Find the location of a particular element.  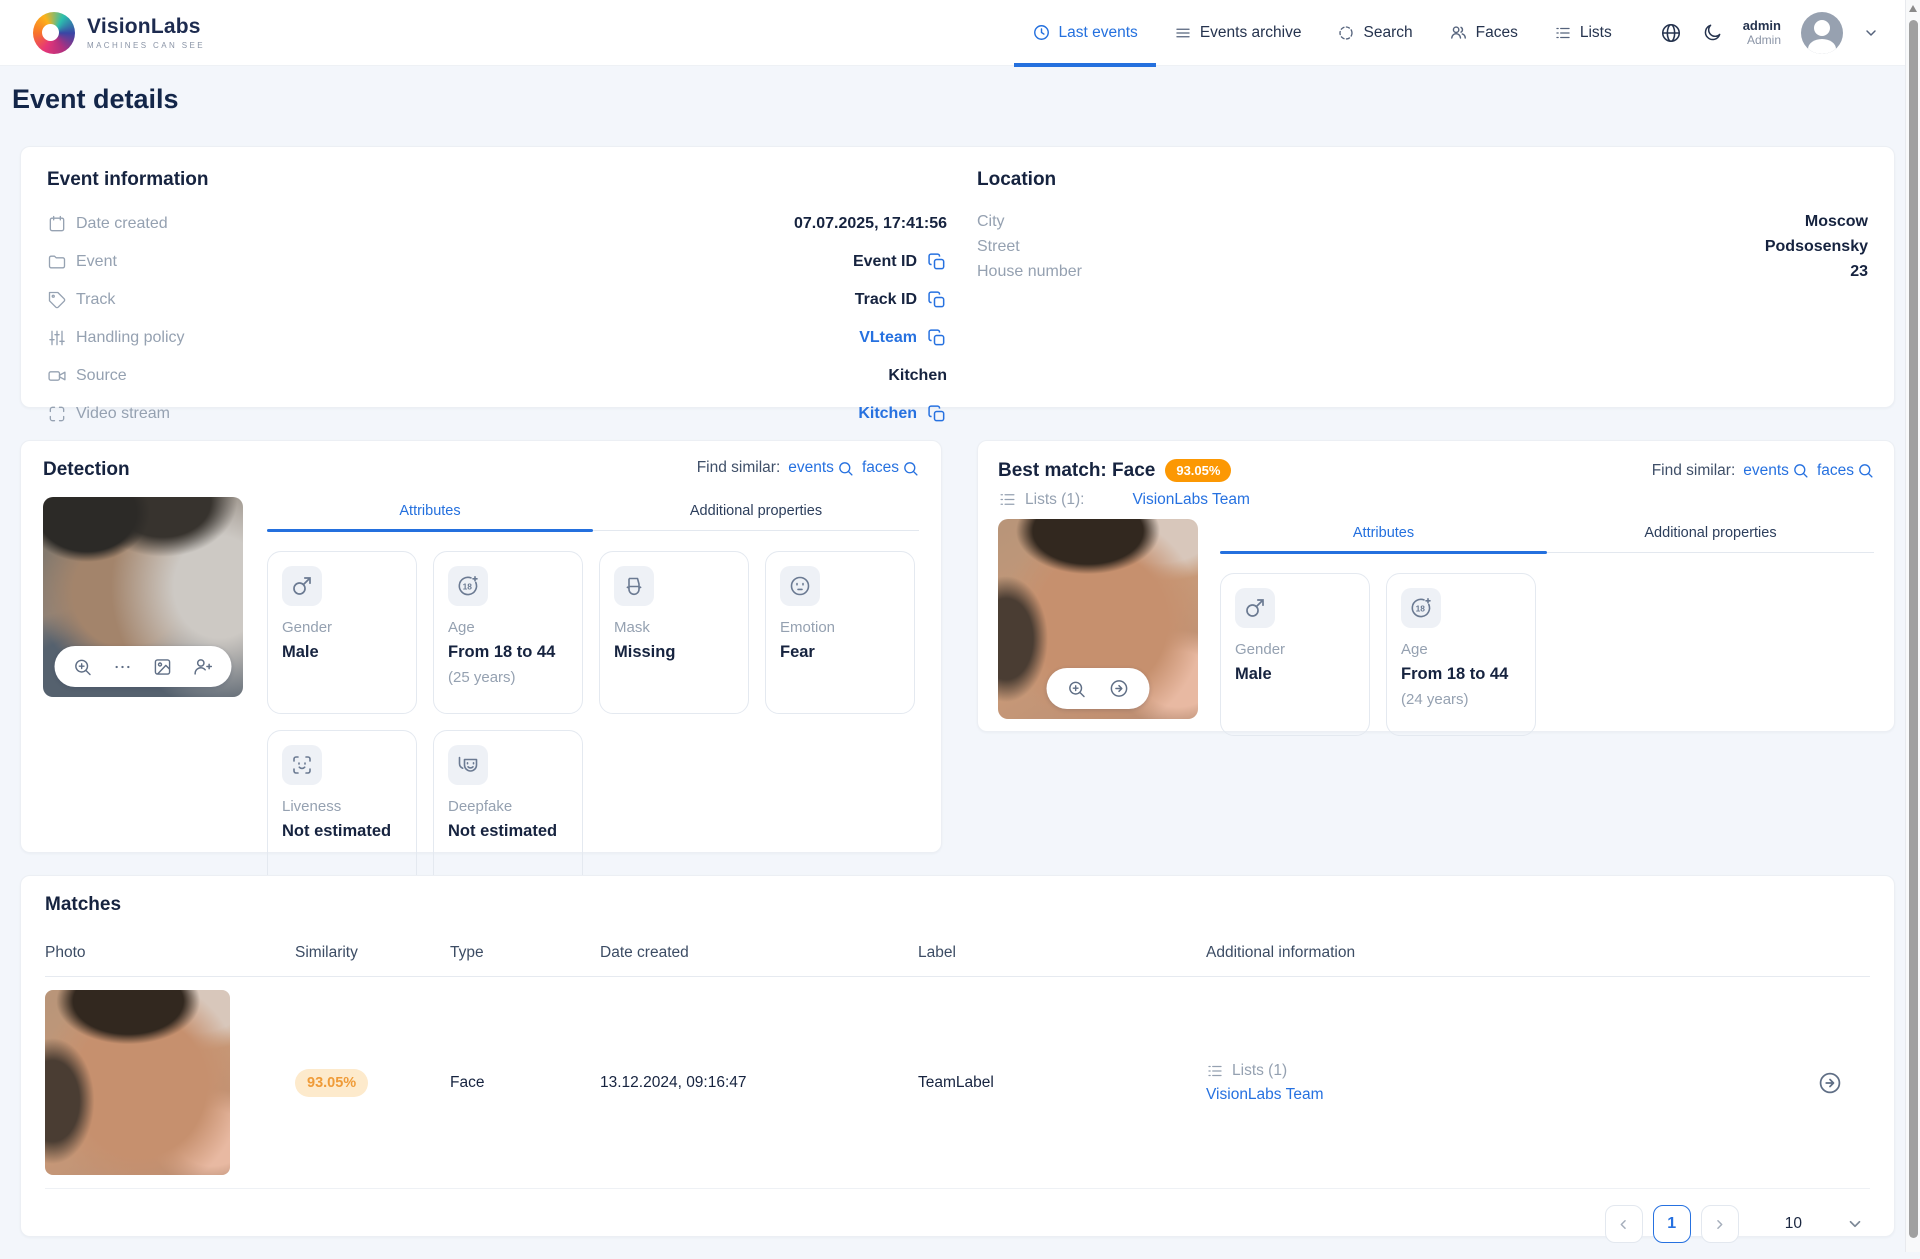

user-name: admin is located at coordinates (1761, 25).